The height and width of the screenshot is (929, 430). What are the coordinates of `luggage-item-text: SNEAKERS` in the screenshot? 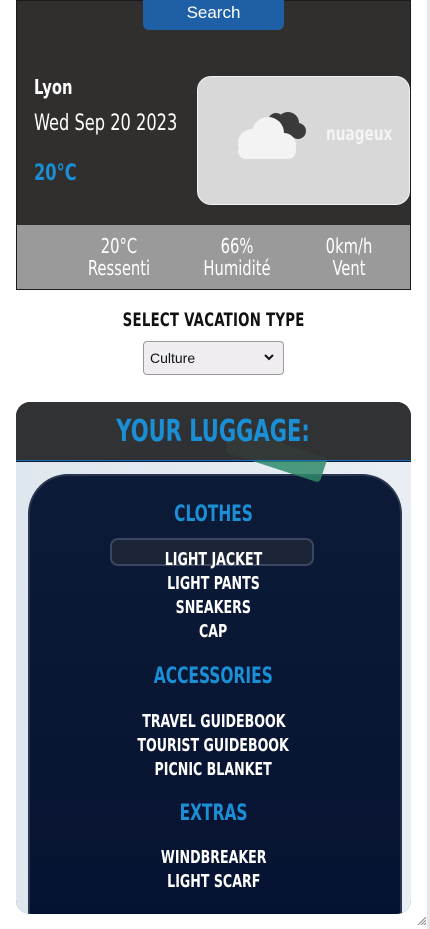 It's located at (213, 607).